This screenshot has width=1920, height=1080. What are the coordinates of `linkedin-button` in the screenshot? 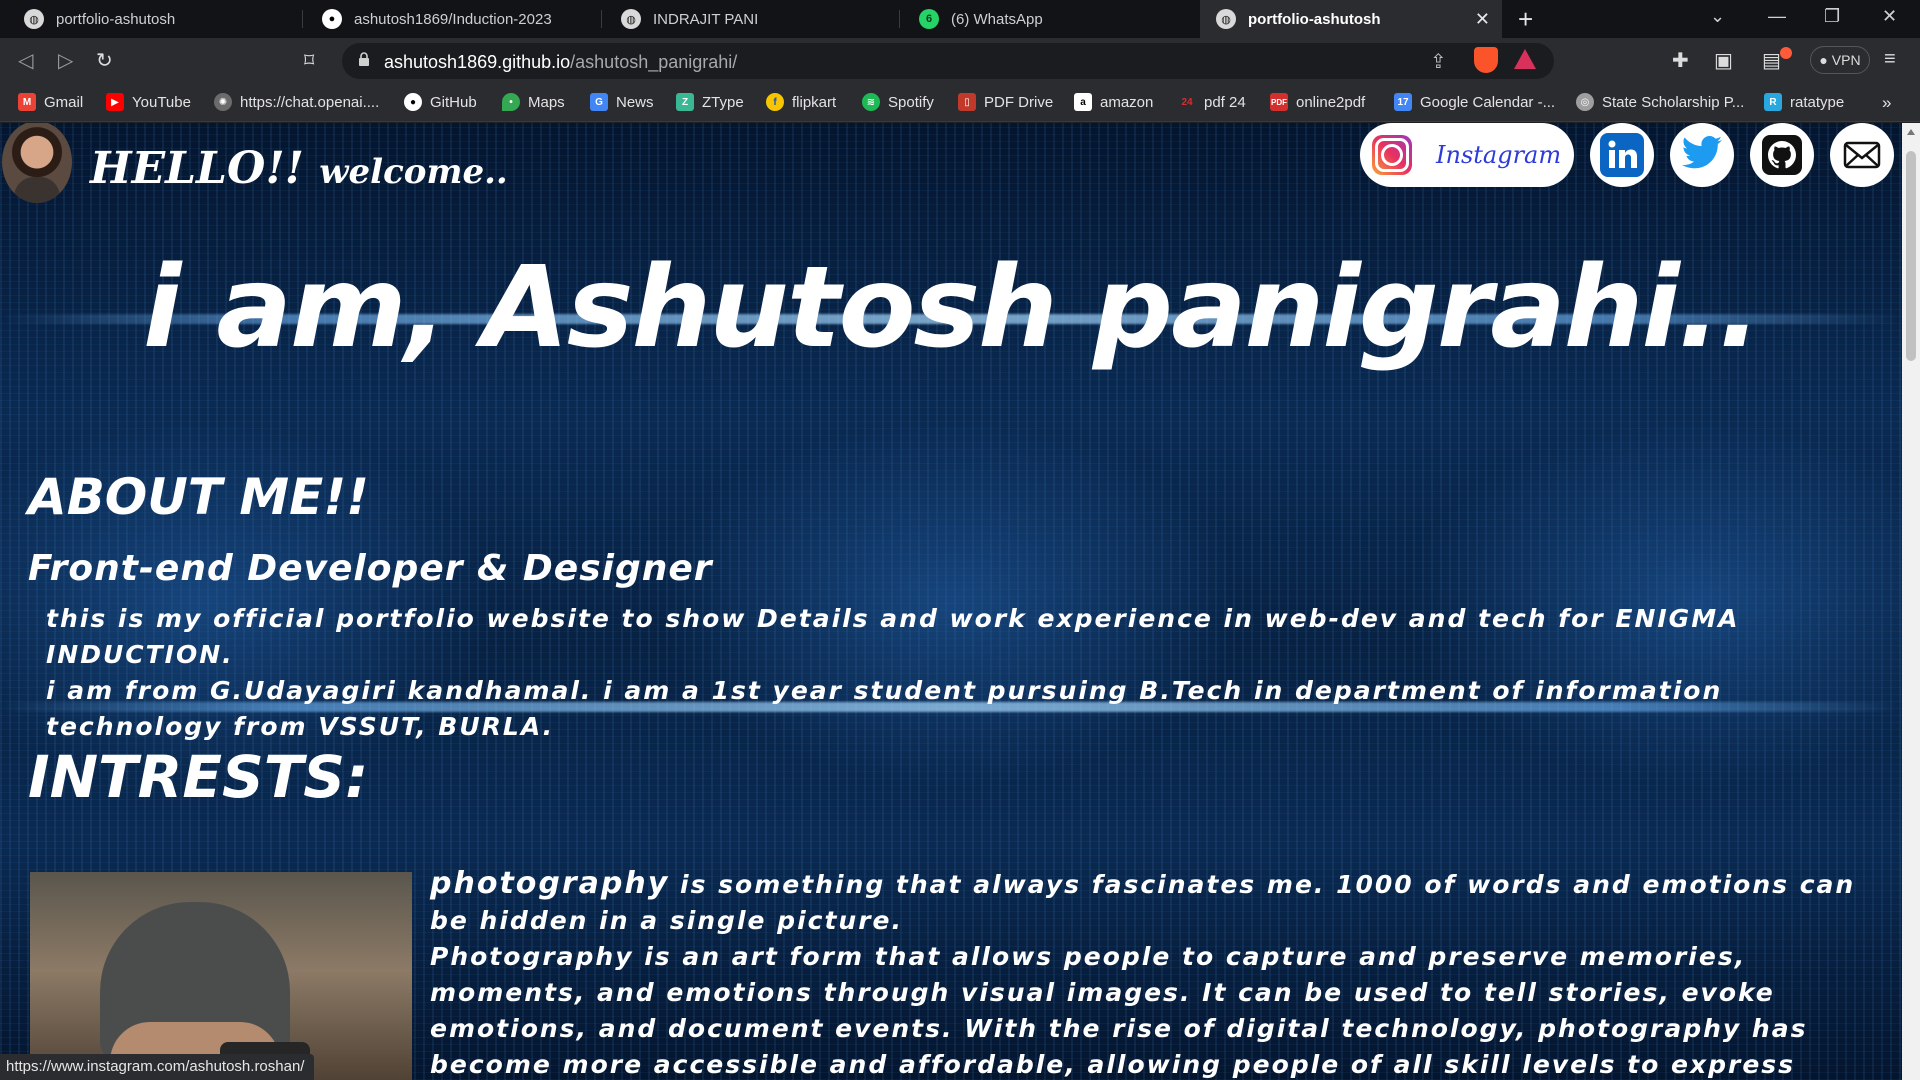 It's located at (1622, 155).